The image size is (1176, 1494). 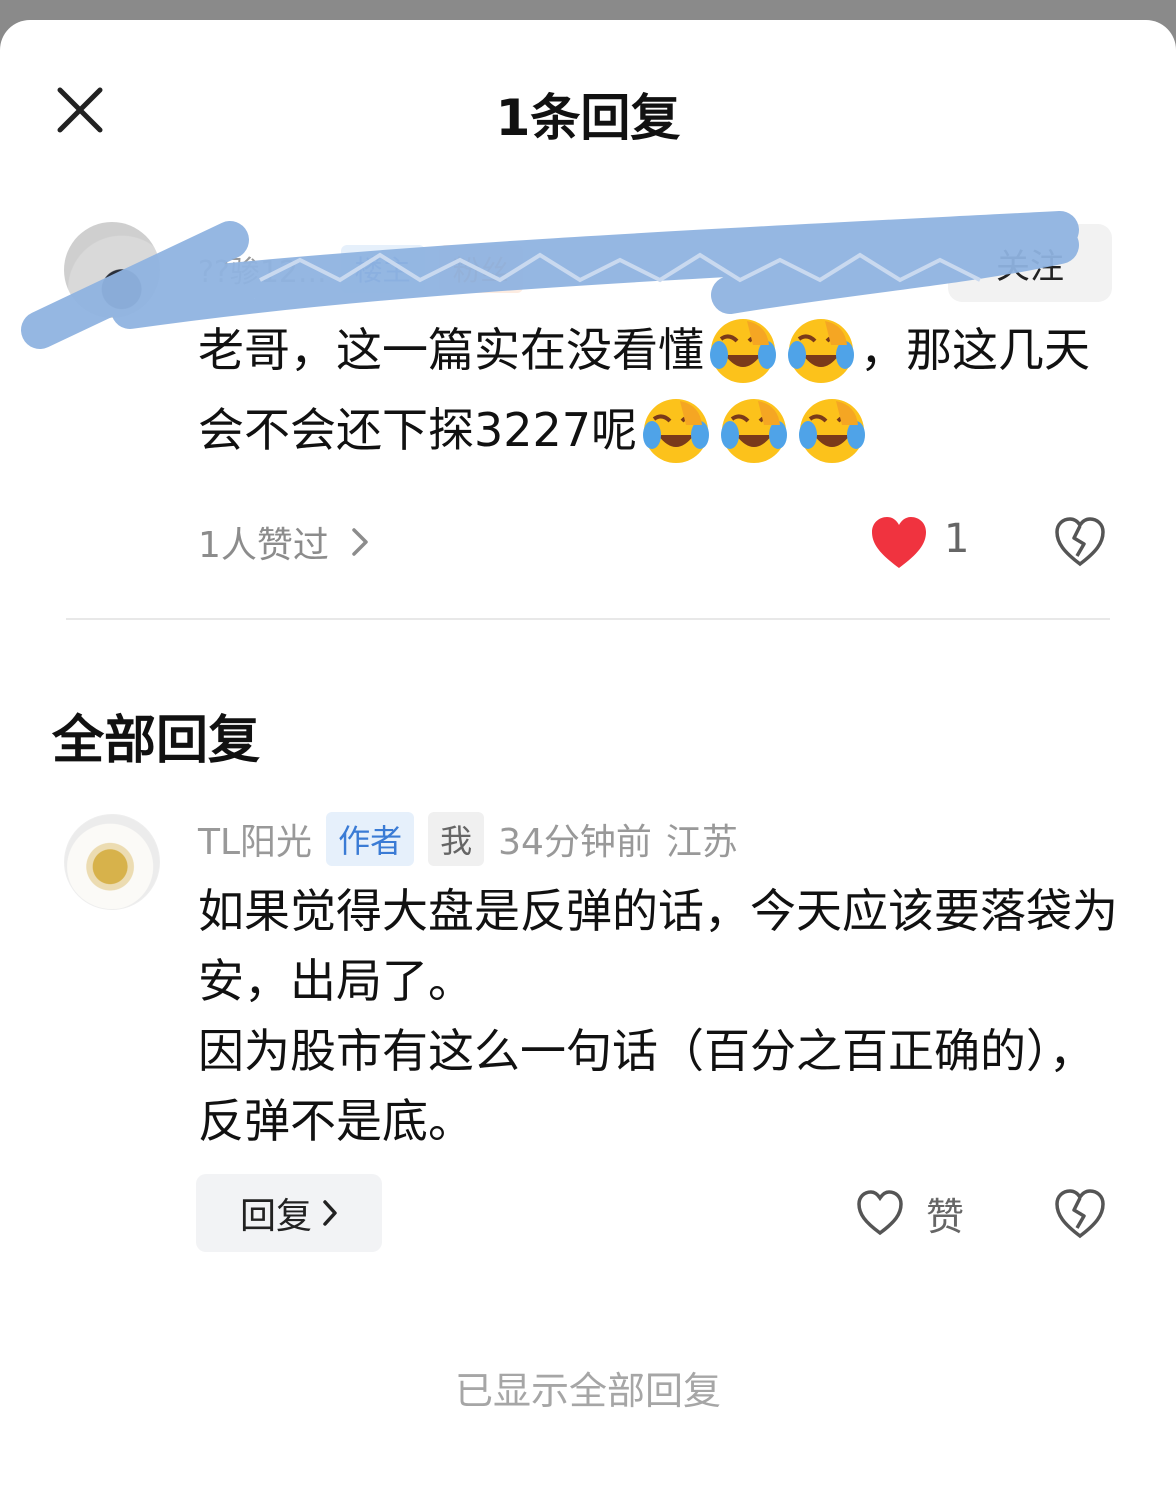 I want to click on comment-text: 老哥，这一篇实在没看懂 ，那这几天会不会还下探3227呢, so click(x=658, y=390).